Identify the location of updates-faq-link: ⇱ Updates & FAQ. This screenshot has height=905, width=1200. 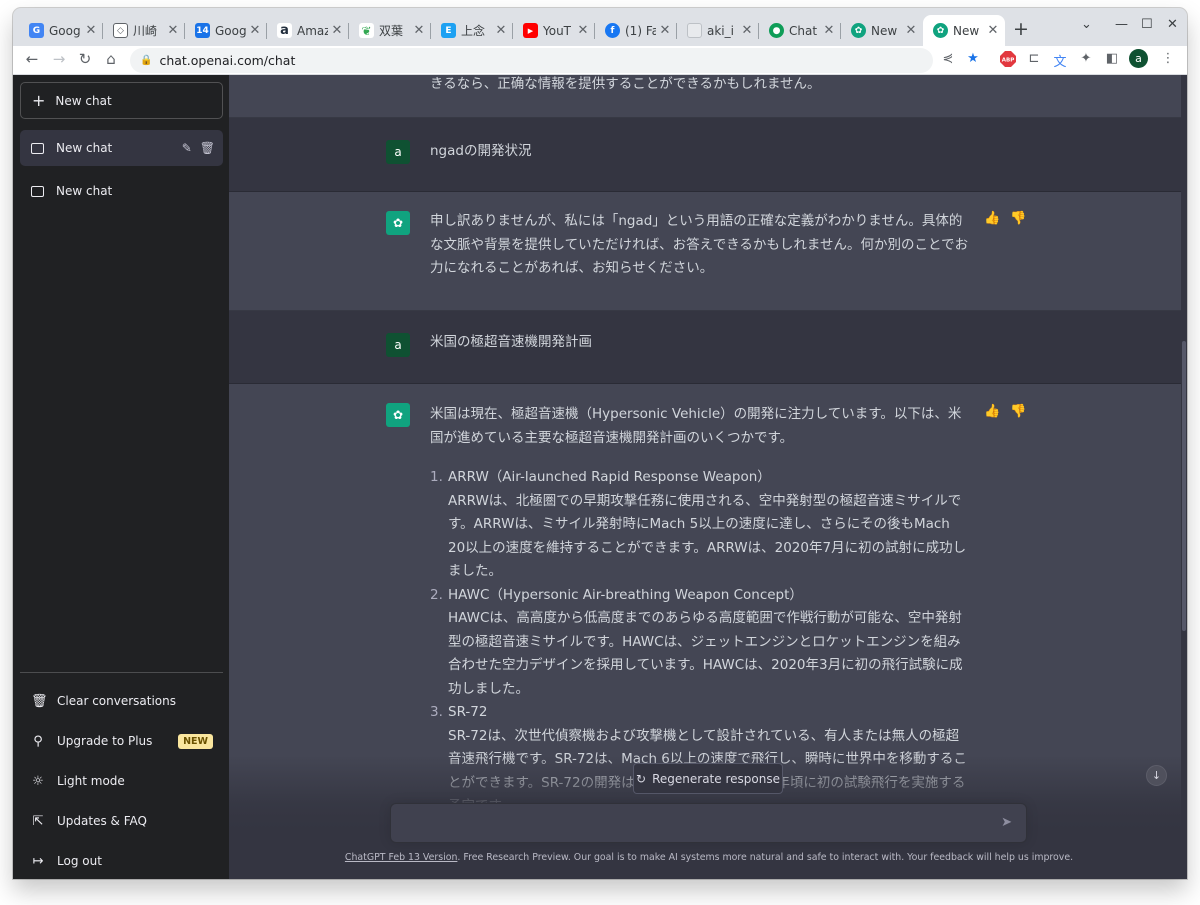
(121, 821).